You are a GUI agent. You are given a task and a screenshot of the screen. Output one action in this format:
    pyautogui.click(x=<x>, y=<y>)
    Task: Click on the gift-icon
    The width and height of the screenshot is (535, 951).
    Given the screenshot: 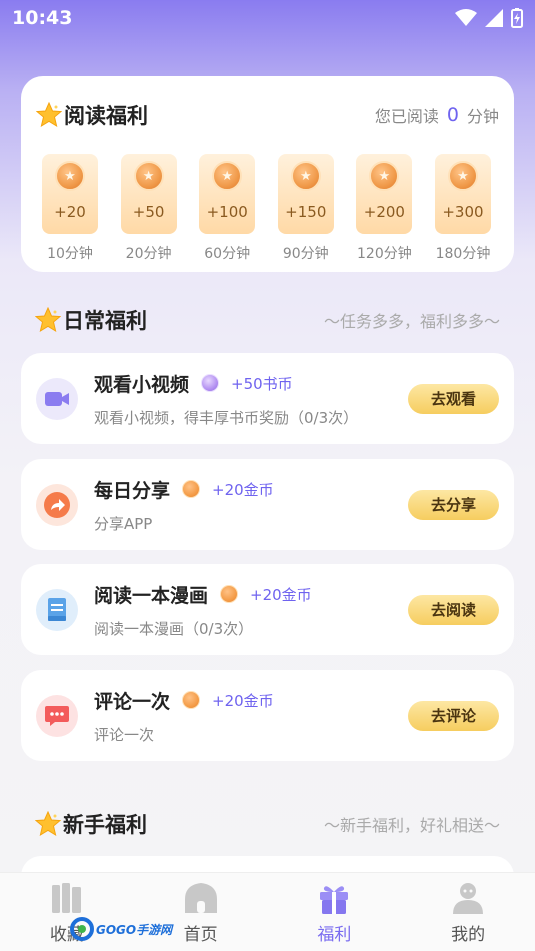 What is the action you would take?
    pyautogui.click(x=334, y=900)
    